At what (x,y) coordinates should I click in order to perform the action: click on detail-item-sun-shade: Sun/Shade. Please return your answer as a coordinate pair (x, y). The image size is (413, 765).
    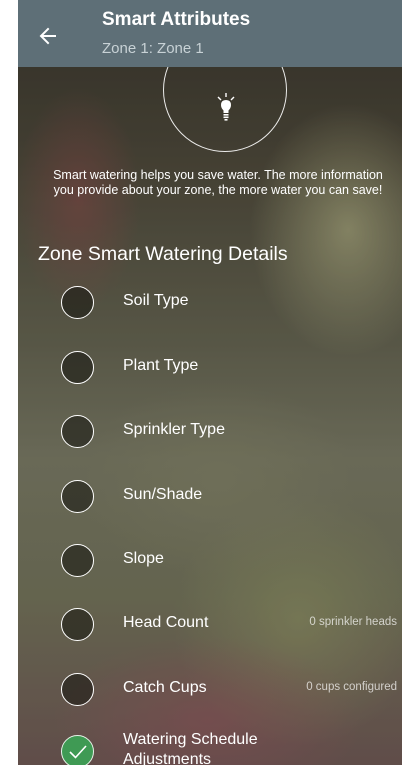
    Looking at the image, I should click on (210, 498).